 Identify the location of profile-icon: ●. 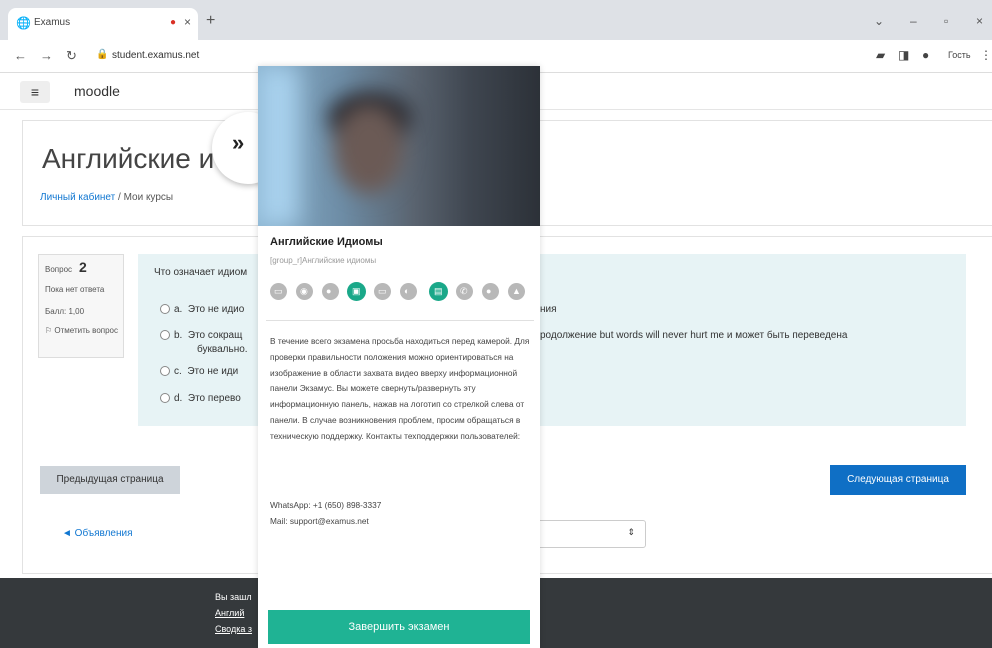
(925, 55).